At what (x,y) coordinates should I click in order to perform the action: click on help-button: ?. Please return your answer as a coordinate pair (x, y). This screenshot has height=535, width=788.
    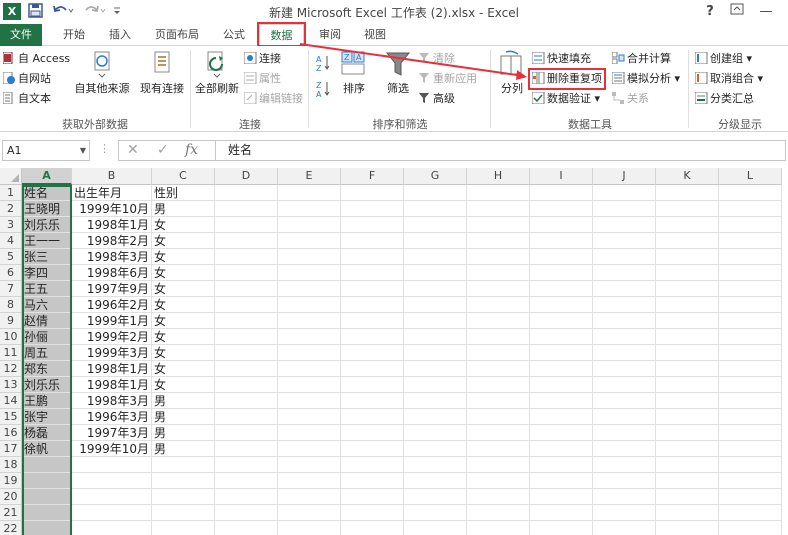
    Looking at the image, I should click on (710, 12).